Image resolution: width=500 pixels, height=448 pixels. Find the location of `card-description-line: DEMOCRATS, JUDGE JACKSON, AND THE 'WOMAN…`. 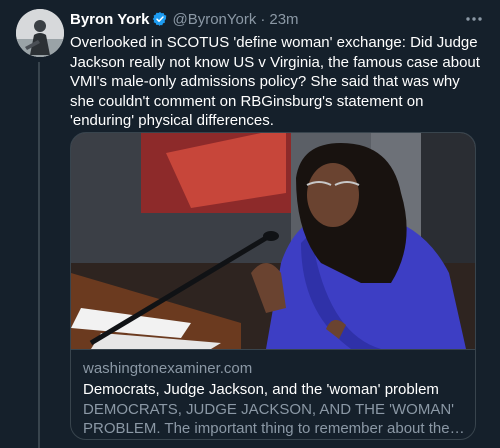

card-description-line: DEMOCRATS, JUDGE JACKSON, AND THE 'WOMAN… is located at coordinates (269, 409).